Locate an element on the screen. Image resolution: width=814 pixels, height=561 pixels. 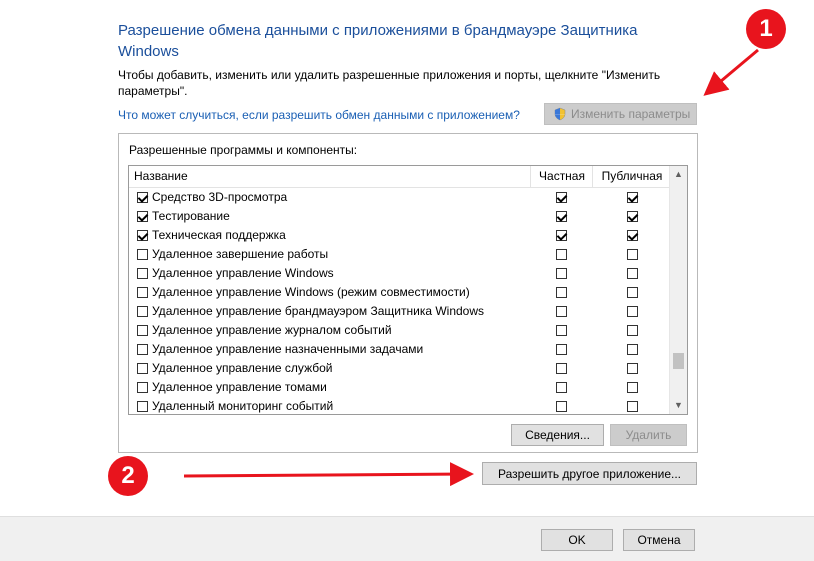
row-name: Техническая поддержка is located at coordinates (211, 235).